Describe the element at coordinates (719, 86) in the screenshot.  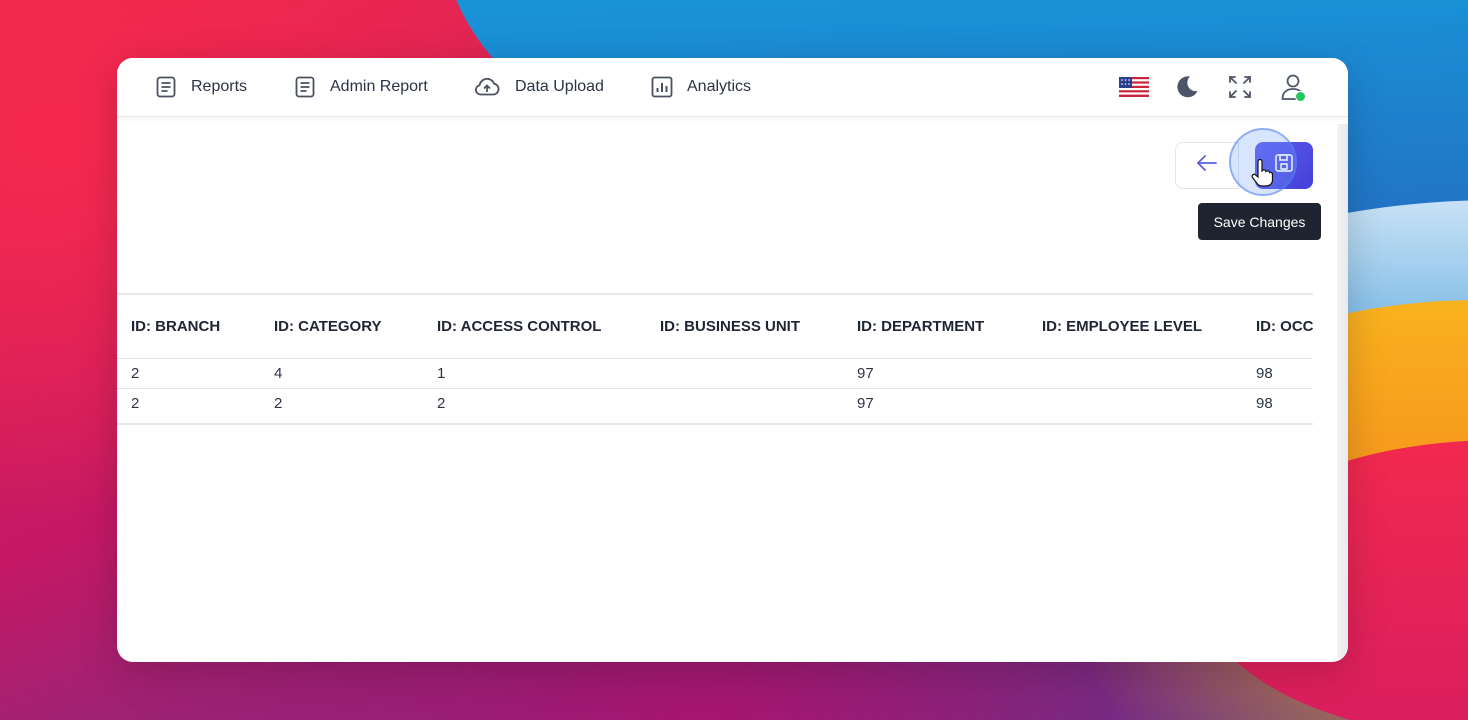
I see `nav-item-label: Analytics` at that location.